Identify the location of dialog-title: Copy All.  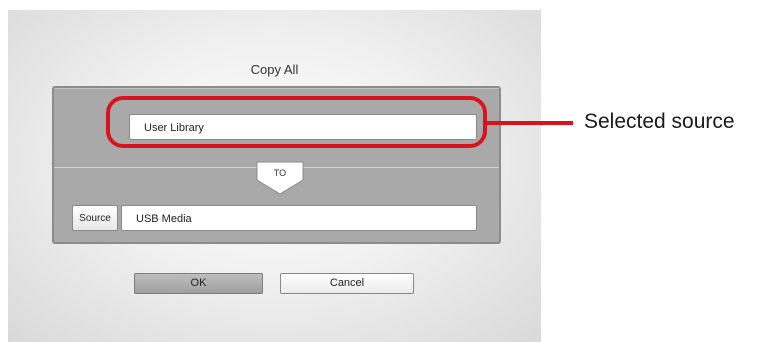
(274, 69).